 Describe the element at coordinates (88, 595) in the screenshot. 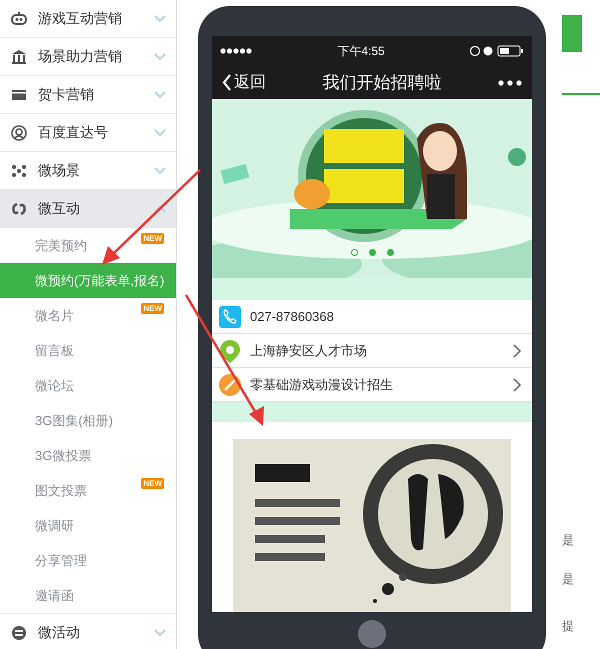

I see `submenu-item: 邀请函` at that location.